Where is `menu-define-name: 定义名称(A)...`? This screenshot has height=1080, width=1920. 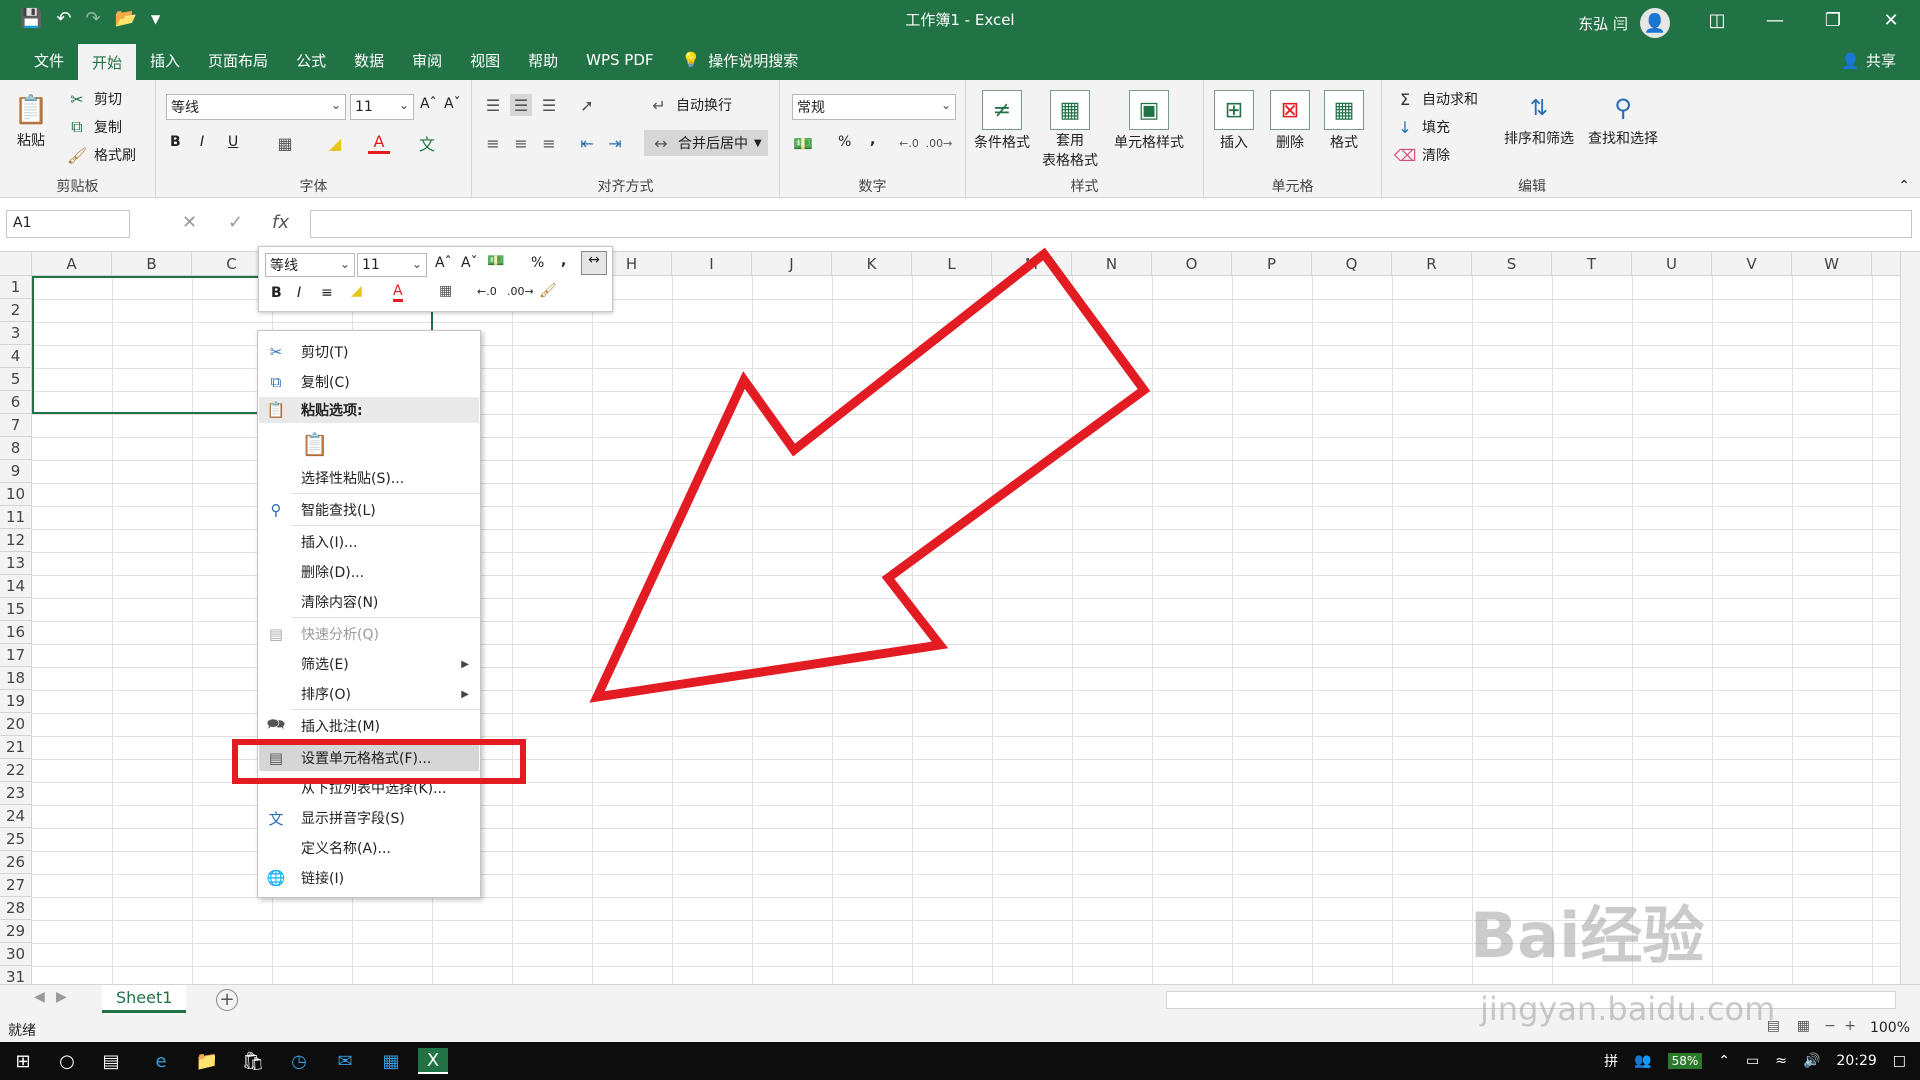
menu-define-name: 定义名称(A)... is located at coordinates (369, 848).